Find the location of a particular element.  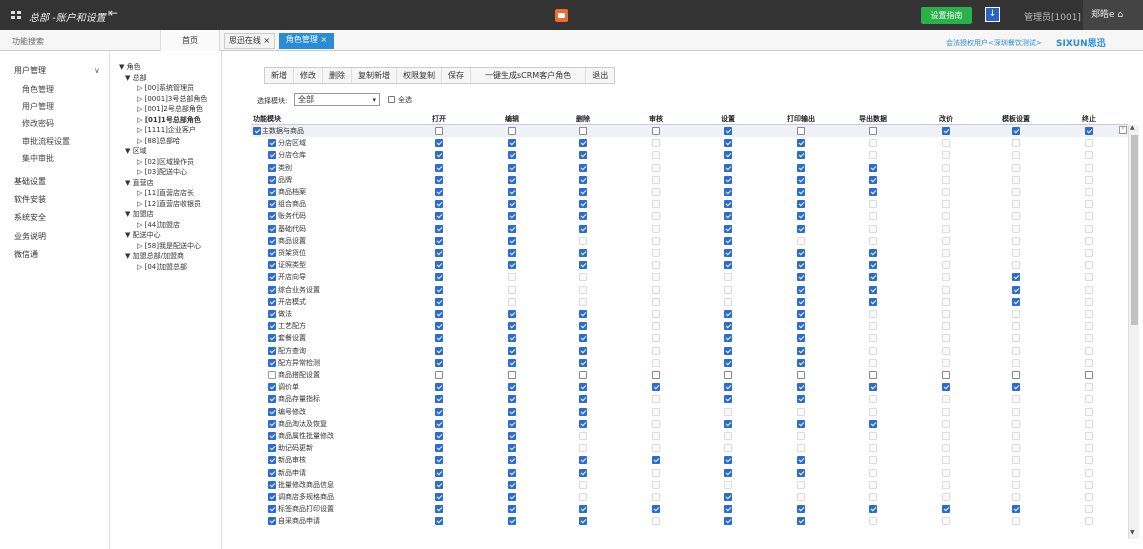

sidebar-section-business: 业务说明 is located at coordinates (30, 236).